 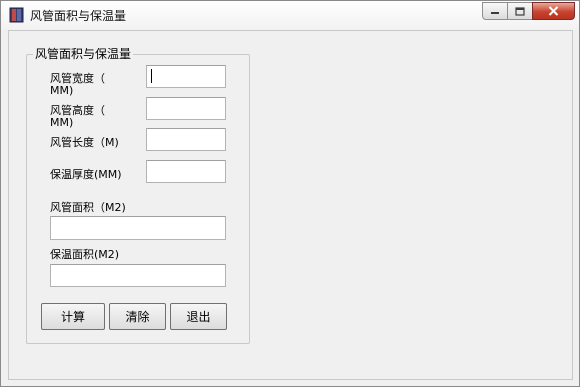 I want to click on window-controls, so click(x=528, y=11).